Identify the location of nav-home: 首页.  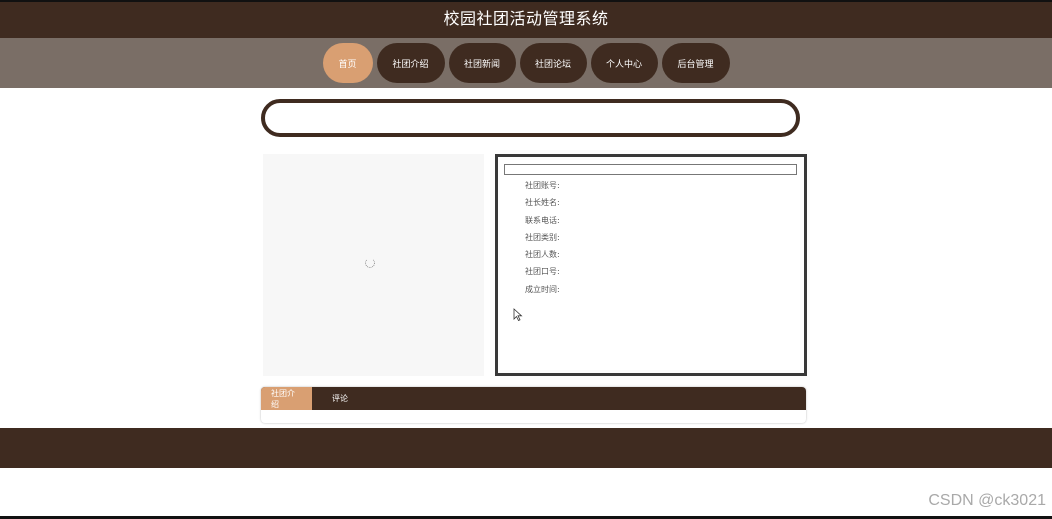
(347, 63).